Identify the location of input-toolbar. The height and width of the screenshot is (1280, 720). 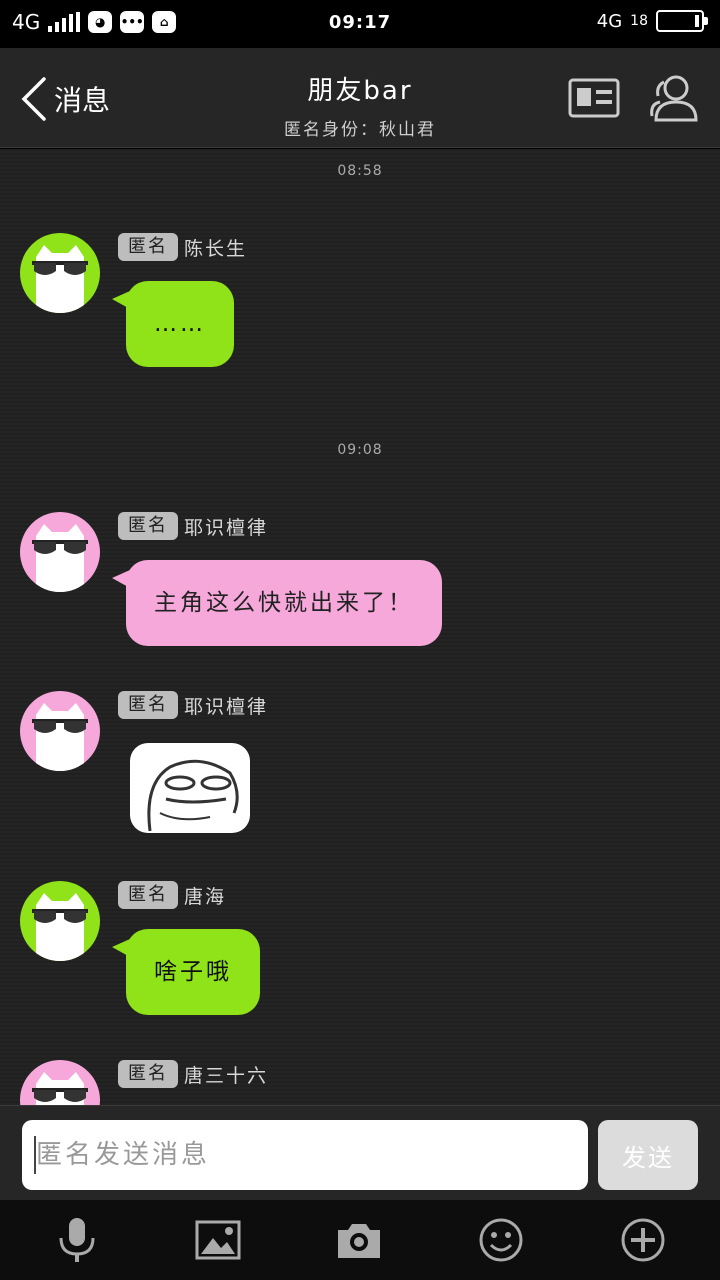
(360, 1240).